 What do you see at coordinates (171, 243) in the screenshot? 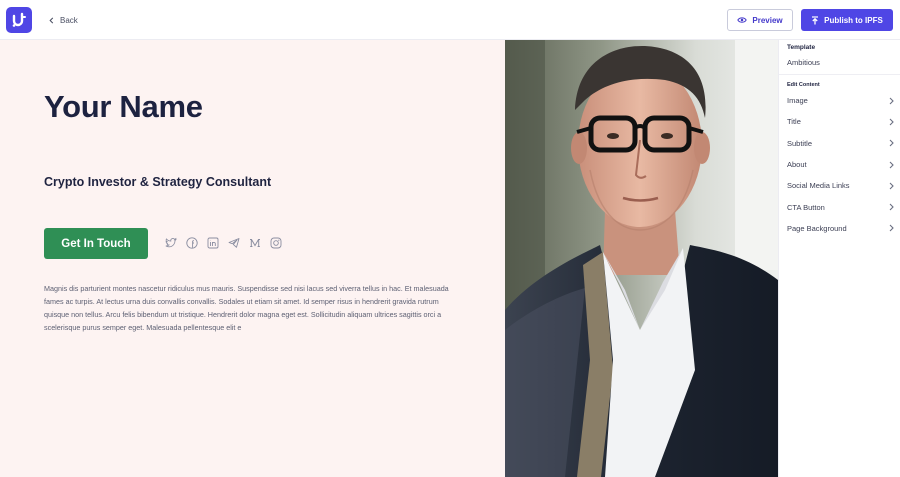
I see `twitter-icon` at bounding box center [171, 243].